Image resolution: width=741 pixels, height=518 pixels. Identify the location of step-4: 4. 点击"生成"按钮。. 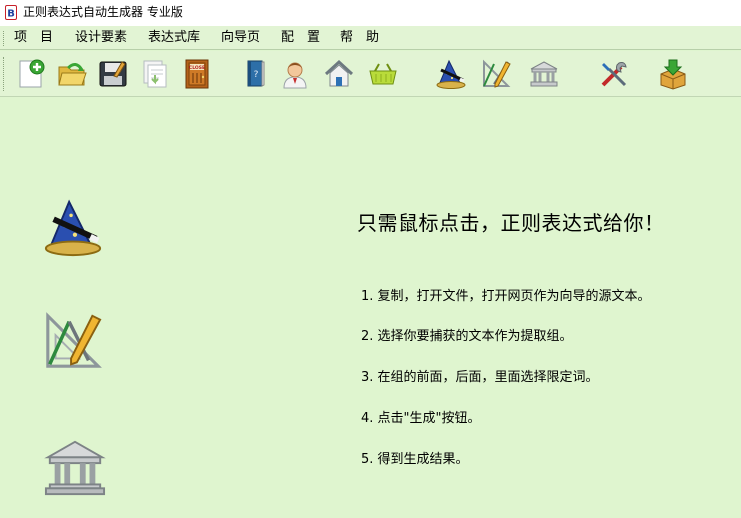
(421, 418).